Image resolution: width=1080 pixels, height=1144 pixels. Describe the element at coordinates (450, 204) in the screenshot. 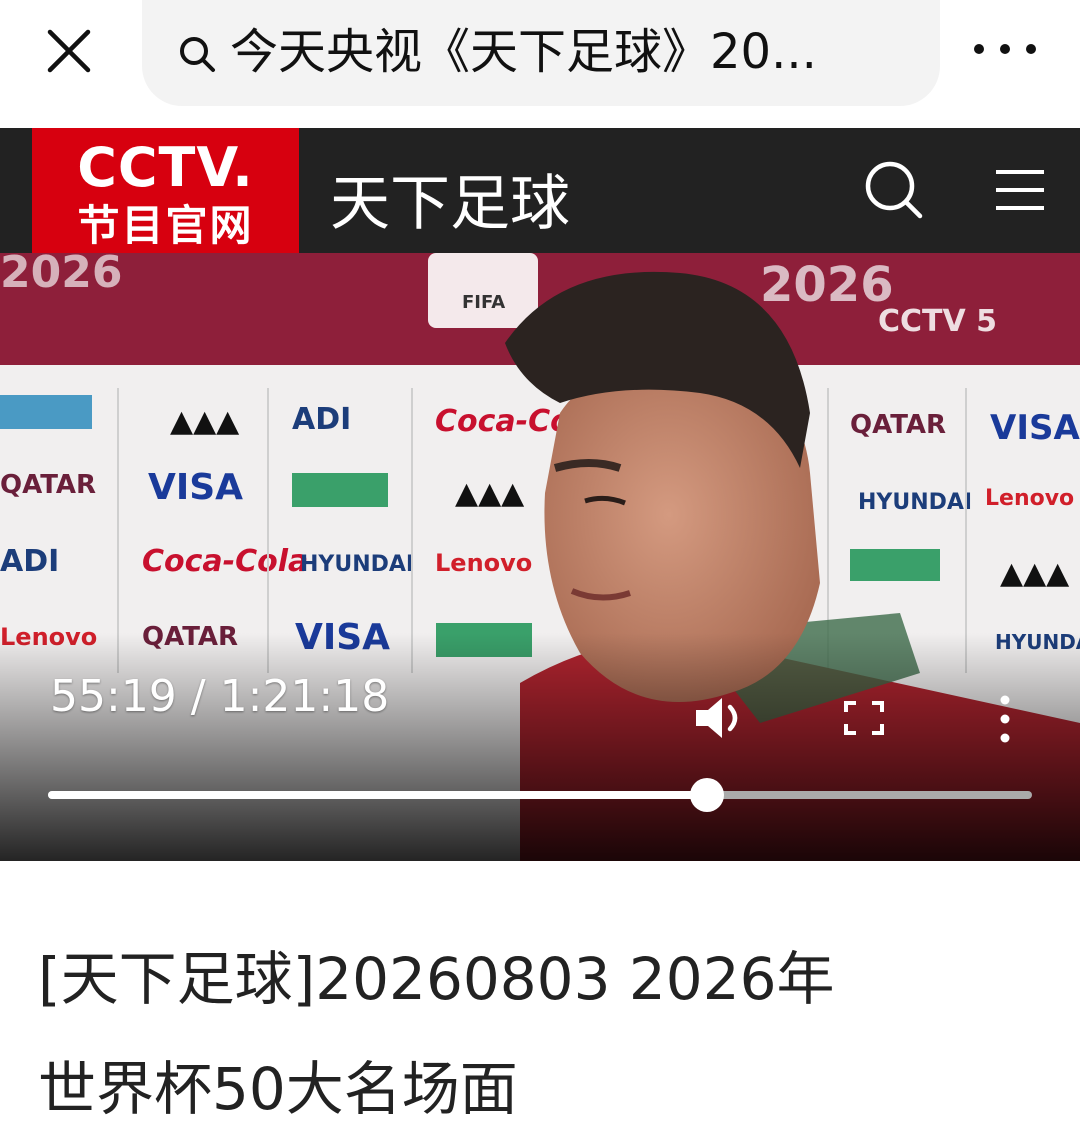

I see `program-title: 天下足球` at that location.